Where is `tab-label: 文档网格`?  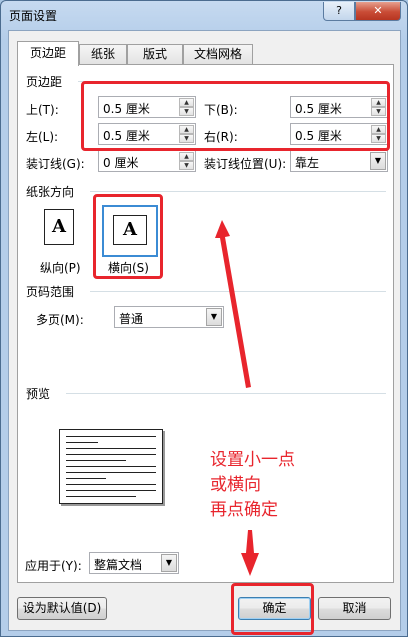
tab-label: 文档网格 is located at coordinates (217, 54).